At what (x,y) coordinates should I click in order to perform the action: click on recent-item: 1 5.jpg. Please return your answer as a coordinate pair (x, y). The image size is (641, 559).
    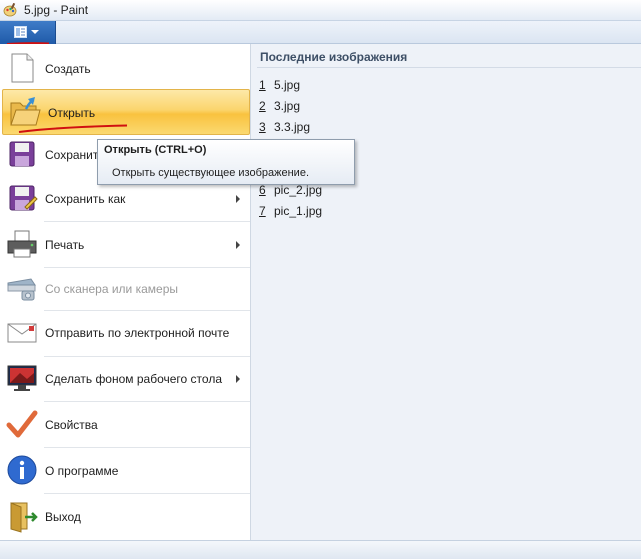
    Looking at the image, I should click on (279, 87).